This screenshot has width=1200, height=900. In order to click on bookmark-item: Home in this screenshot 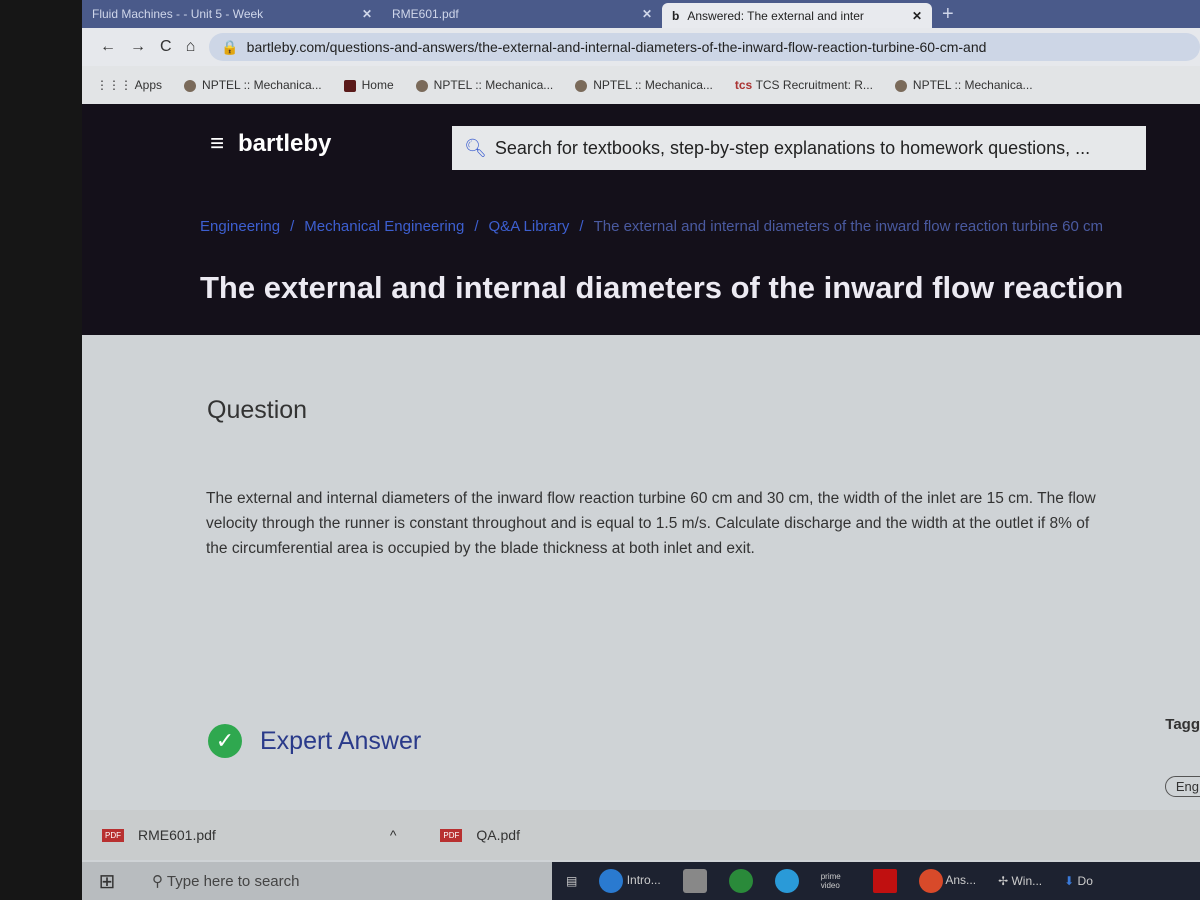, I will do `click(368, 85)`.